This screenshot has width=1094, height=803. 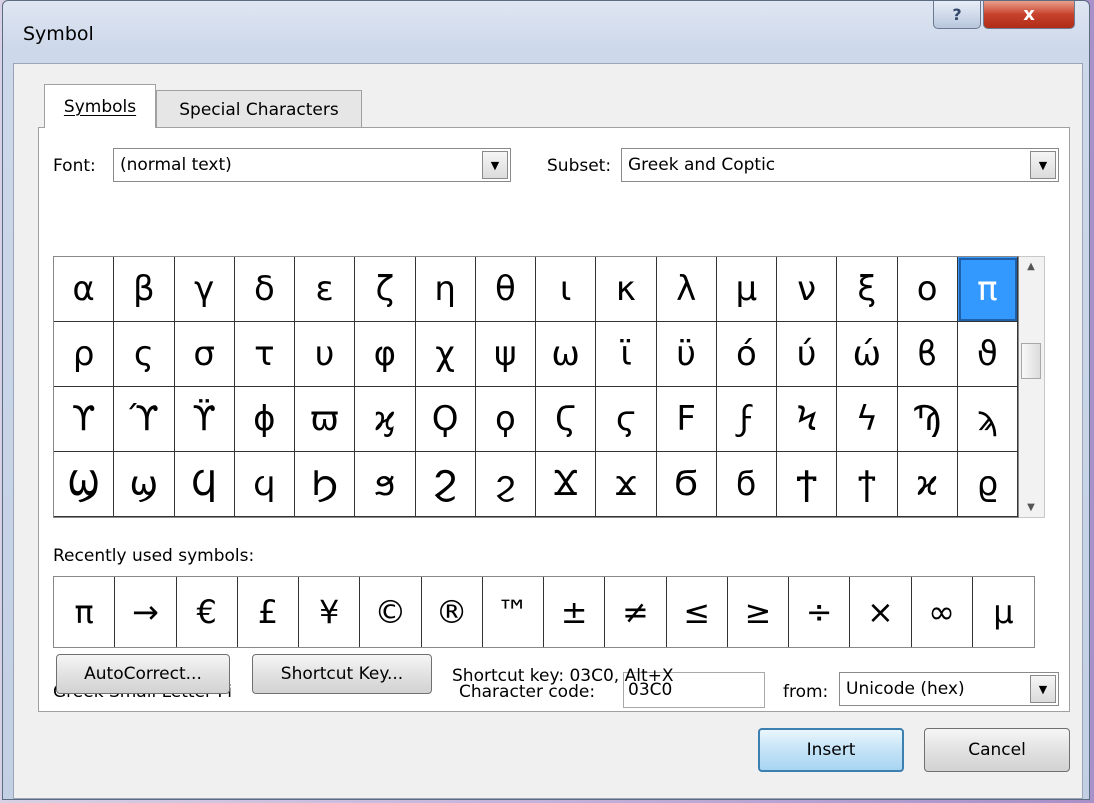 What do you see at coordinates (391, 612) in the screenshot?
I see `recent-symbol-cell: ©` at bounding box center [391, 612].